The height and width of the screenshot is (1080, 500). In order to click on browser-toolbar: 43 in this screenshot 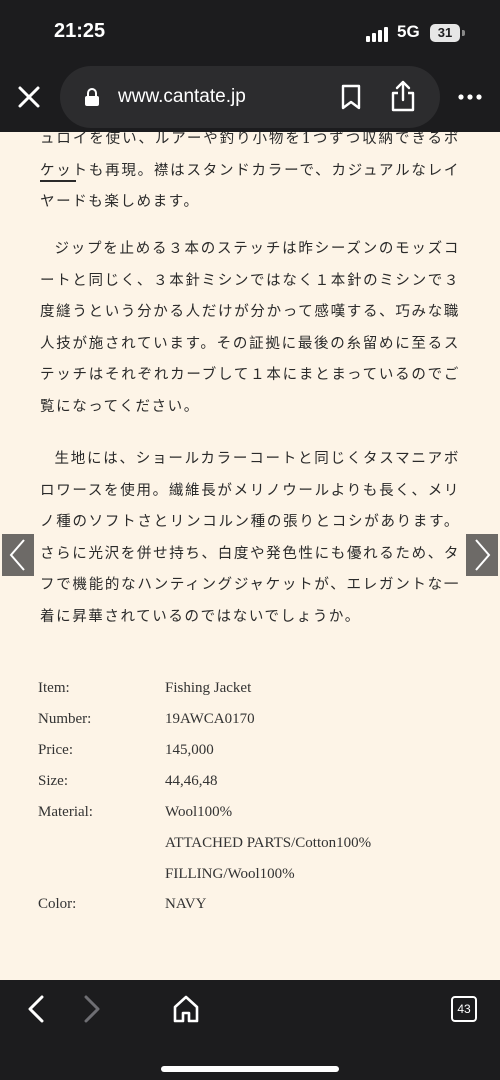, I will do `click(250, 1030)`.